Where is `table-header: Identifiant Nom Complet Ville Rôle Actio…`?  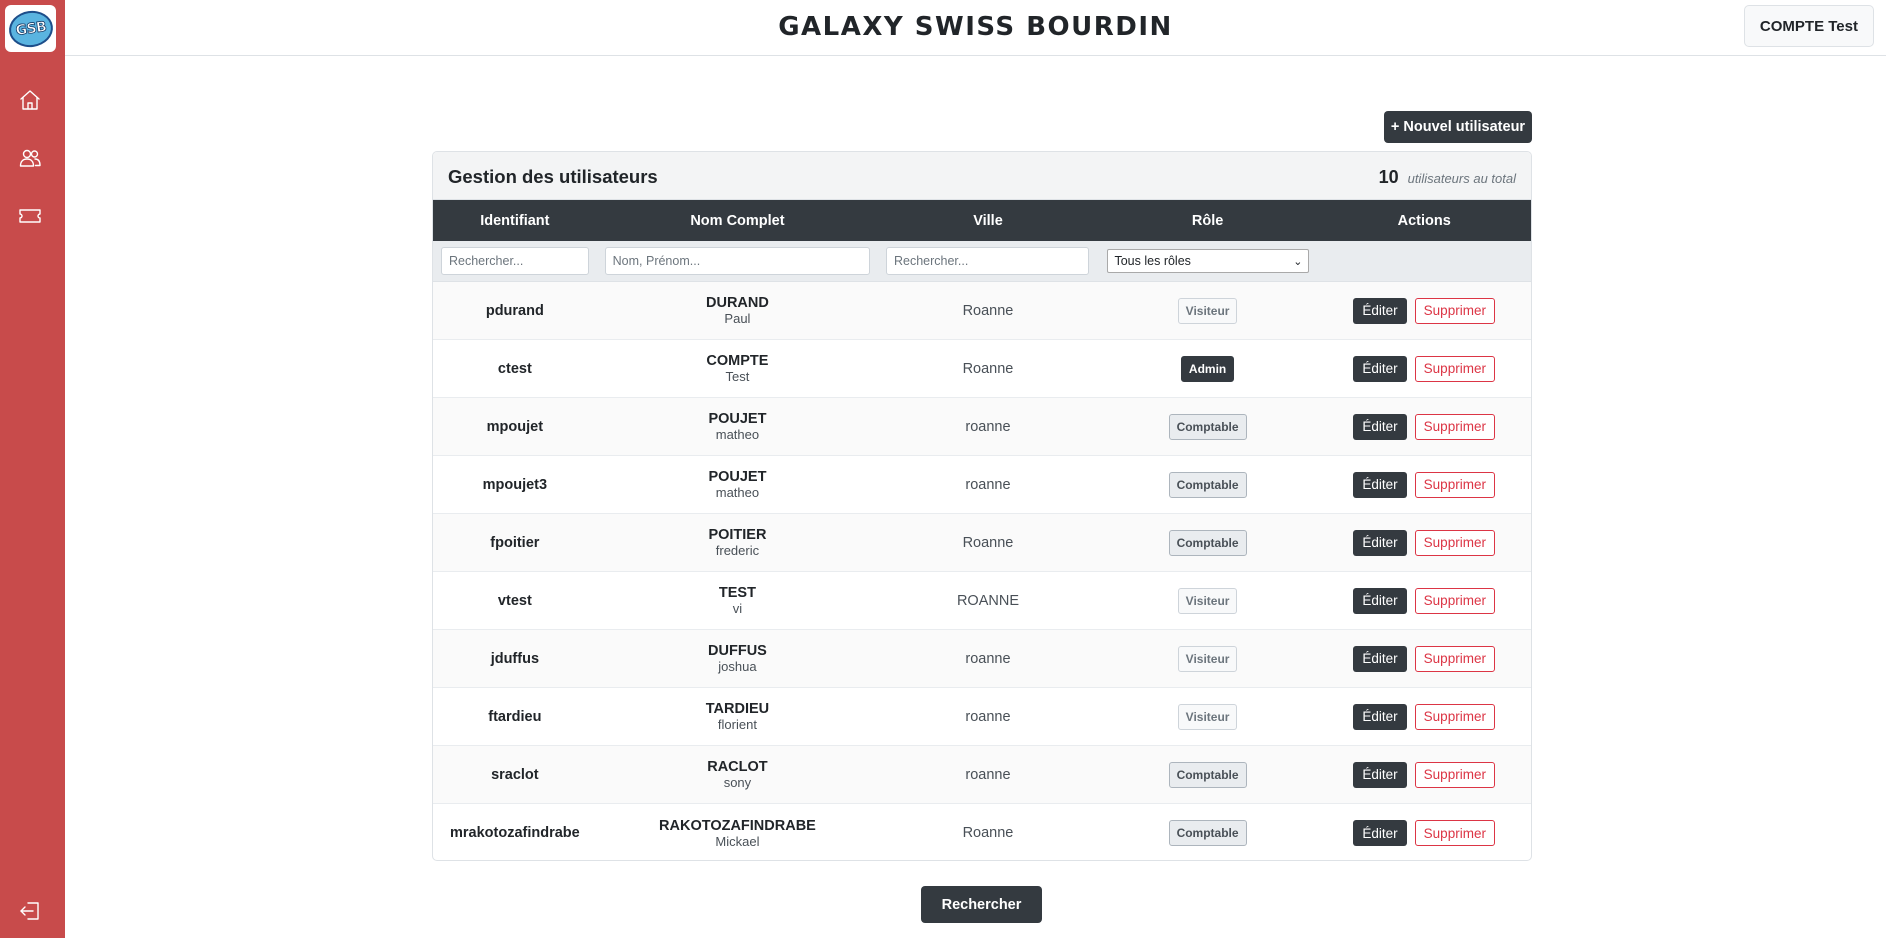
table-header: Identifiant Nom Complet Ville Rôle Actio… is located at coordinates (982, 220).